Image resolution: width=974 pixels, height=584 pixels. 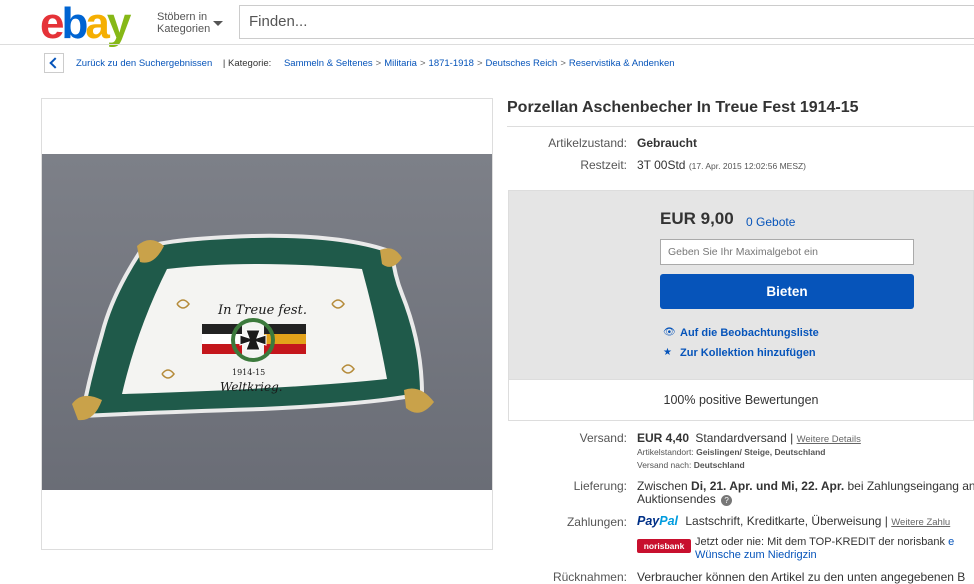 What do you see at coordinates (522, 63) in the screenshot?
I see `breadcrumb-item: Deutsches Reich` at bounding box center [522, 63].